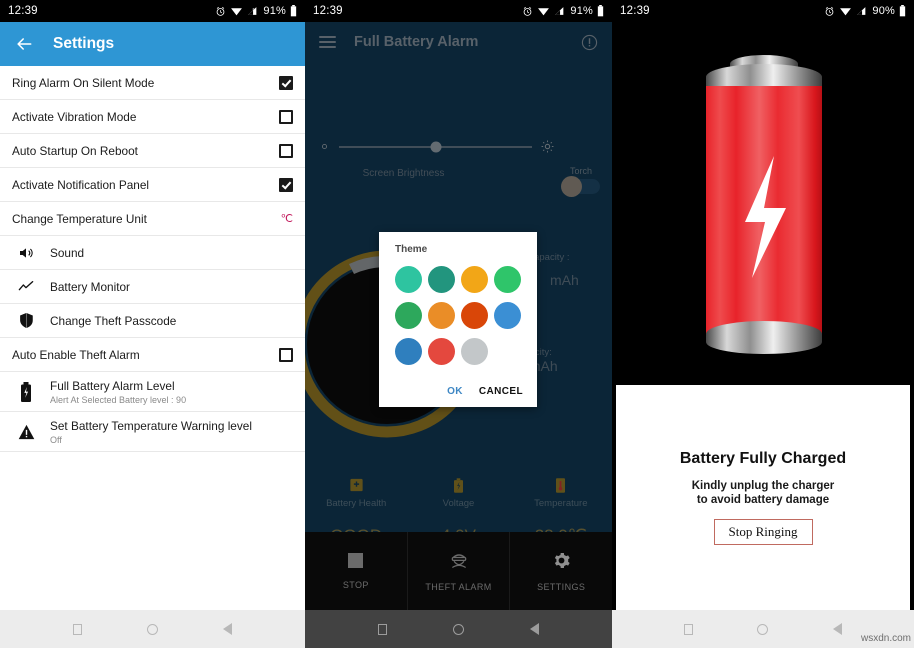  I want to click on status-battery-percent-left: 91%, so click(274, 11).